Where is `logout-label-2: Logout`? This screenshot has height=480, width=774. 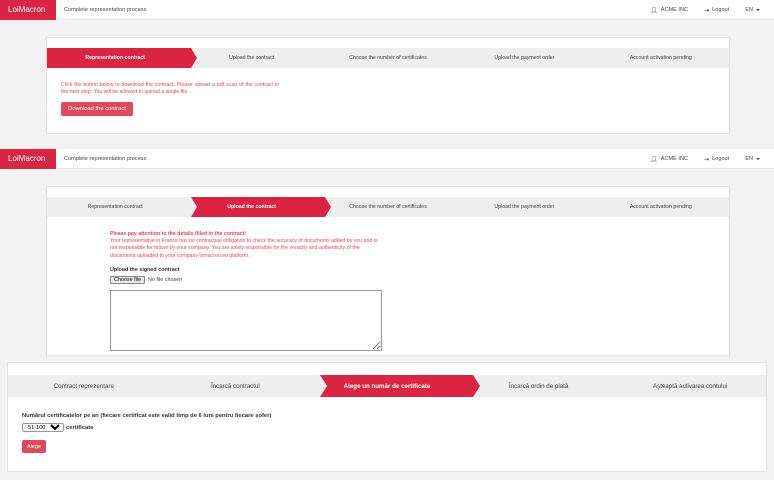
logout-label-2: Logout is located at coordinates (721, 159).